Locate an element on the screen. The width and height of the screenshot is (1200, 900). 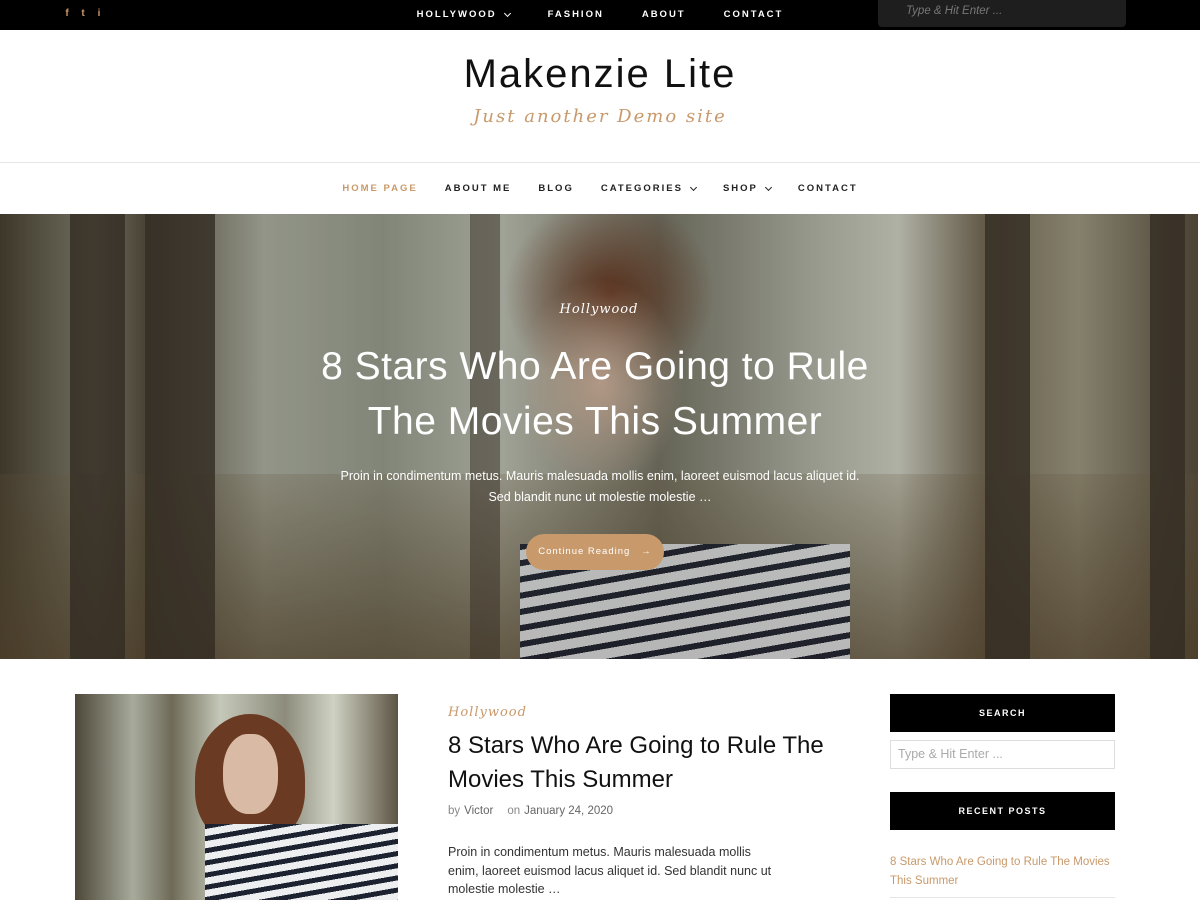
nav-item-home-page: HOME PAGE is located at coordinates (380, 189).